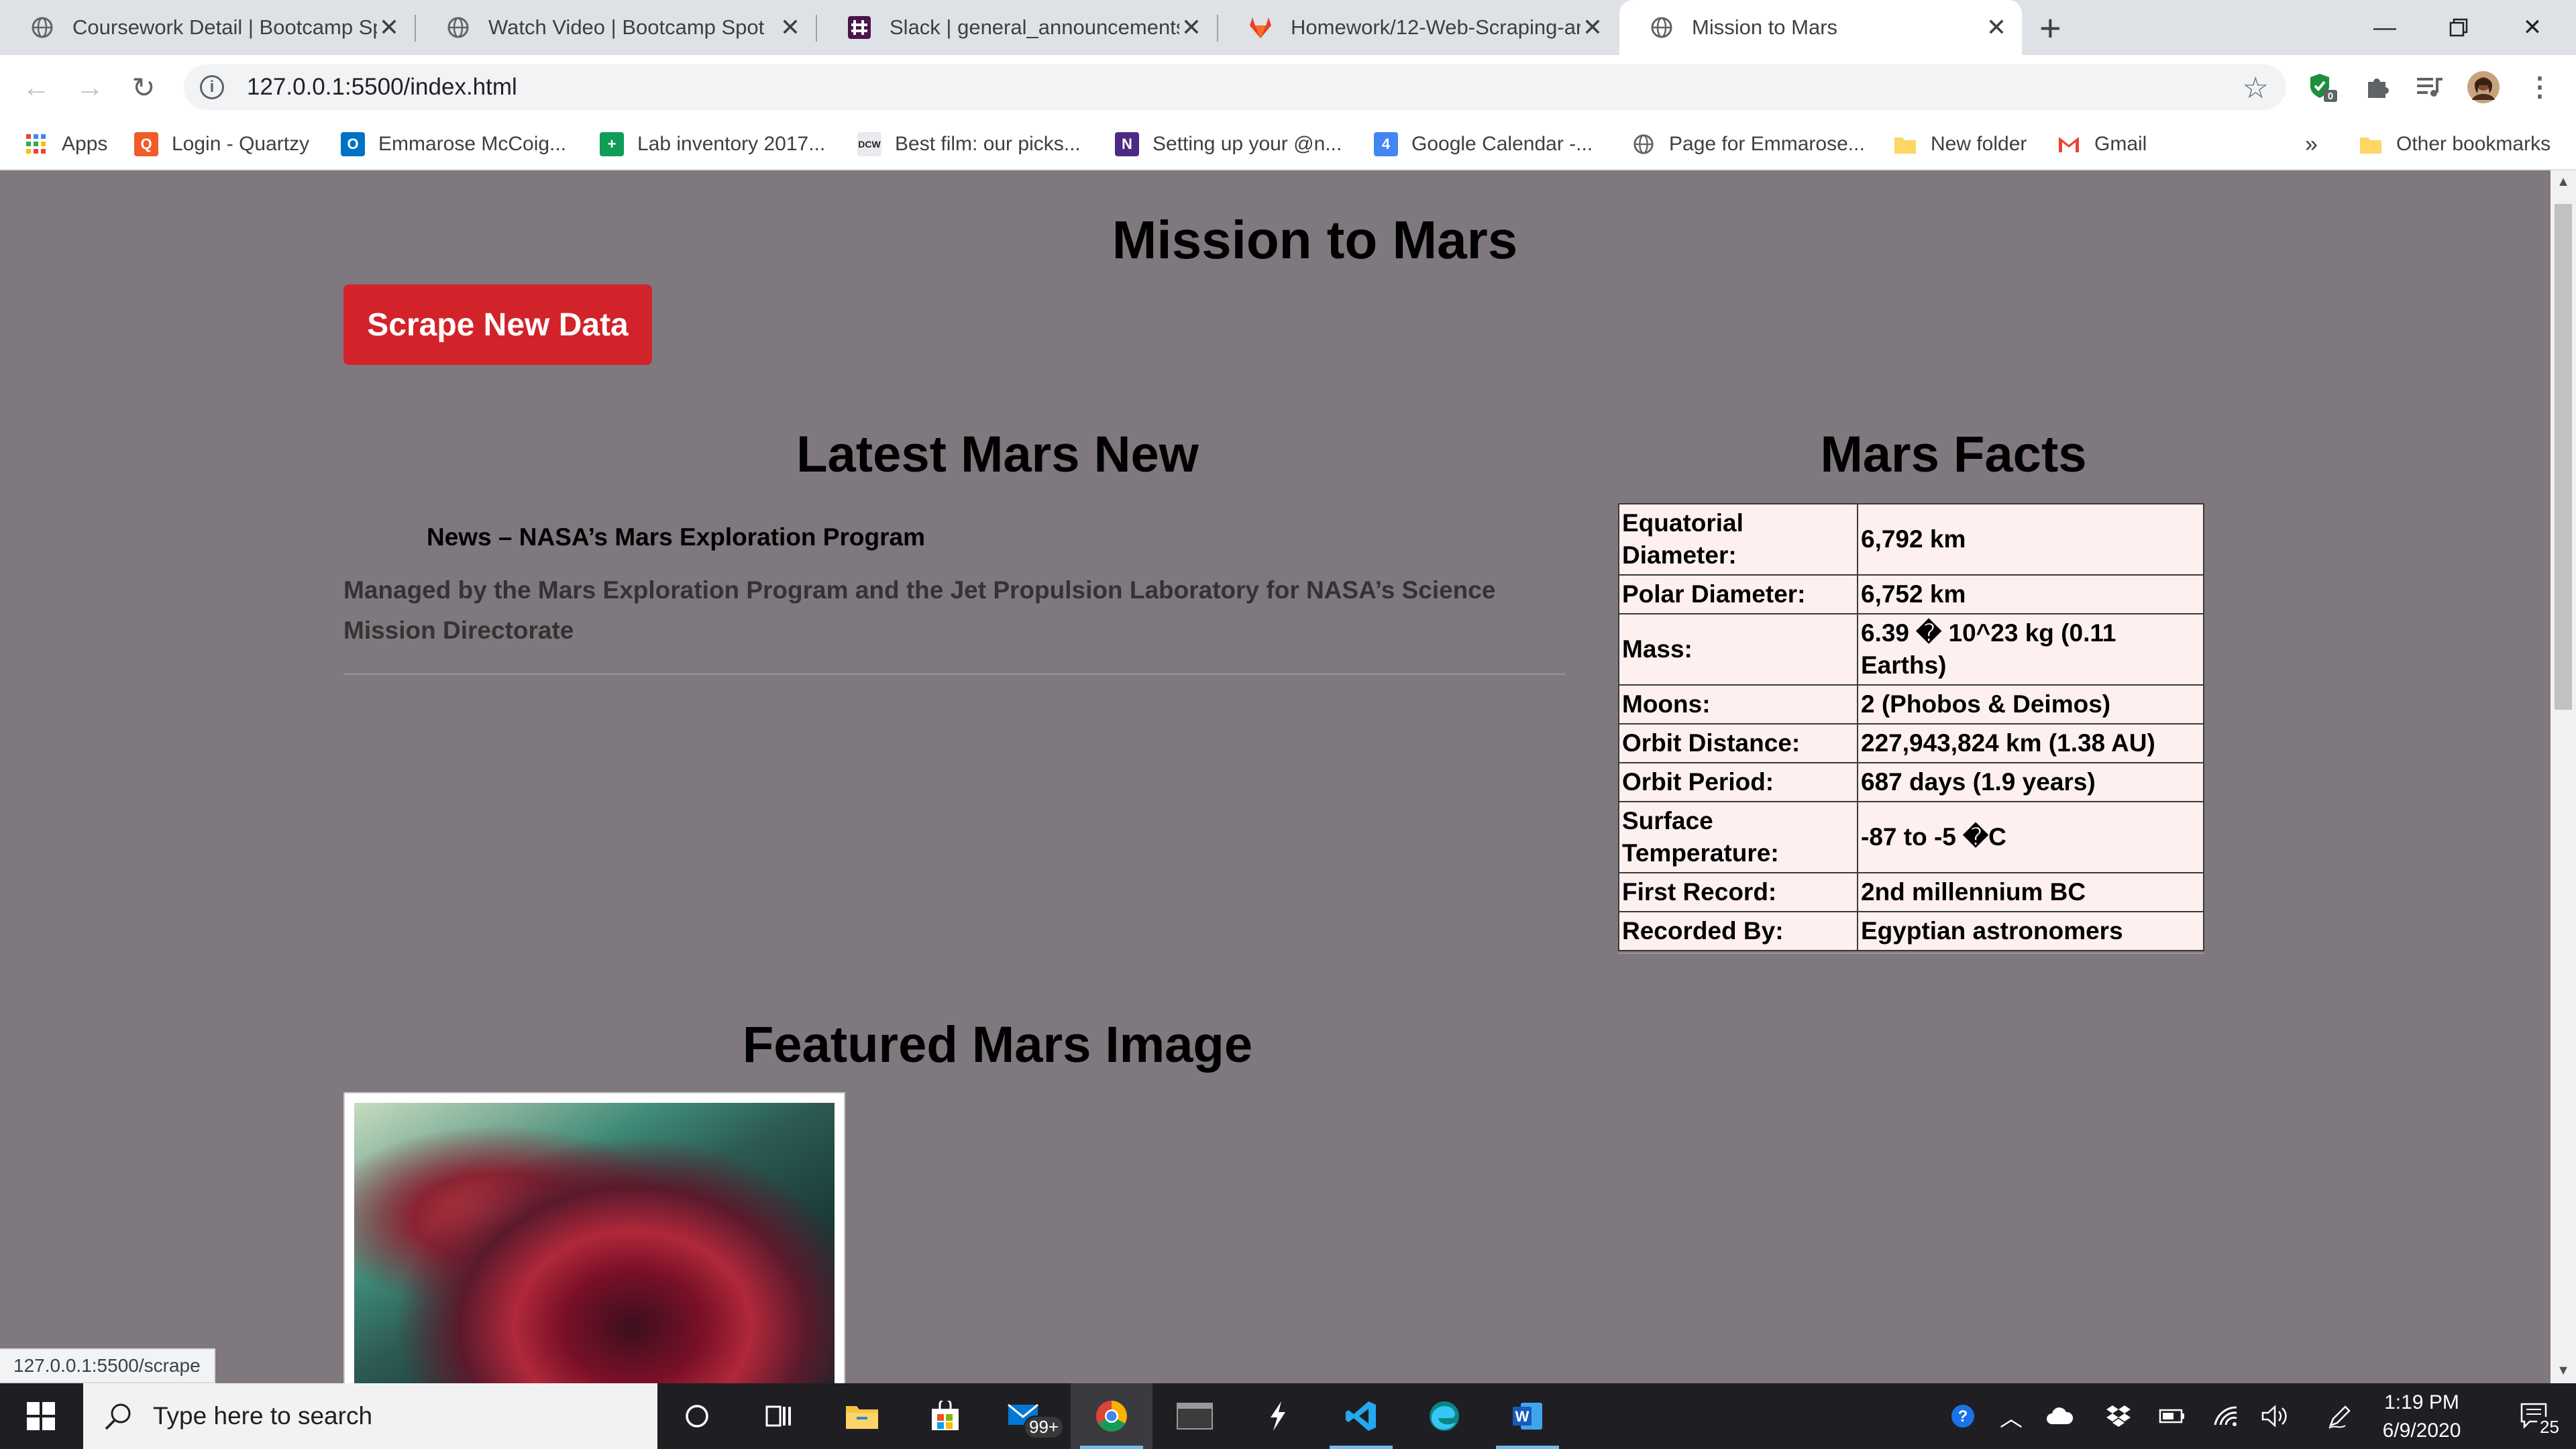  Describe the element at coordinates (2377, 87) in the screenshot. I see `extensions-puzzle-icon` at that location.